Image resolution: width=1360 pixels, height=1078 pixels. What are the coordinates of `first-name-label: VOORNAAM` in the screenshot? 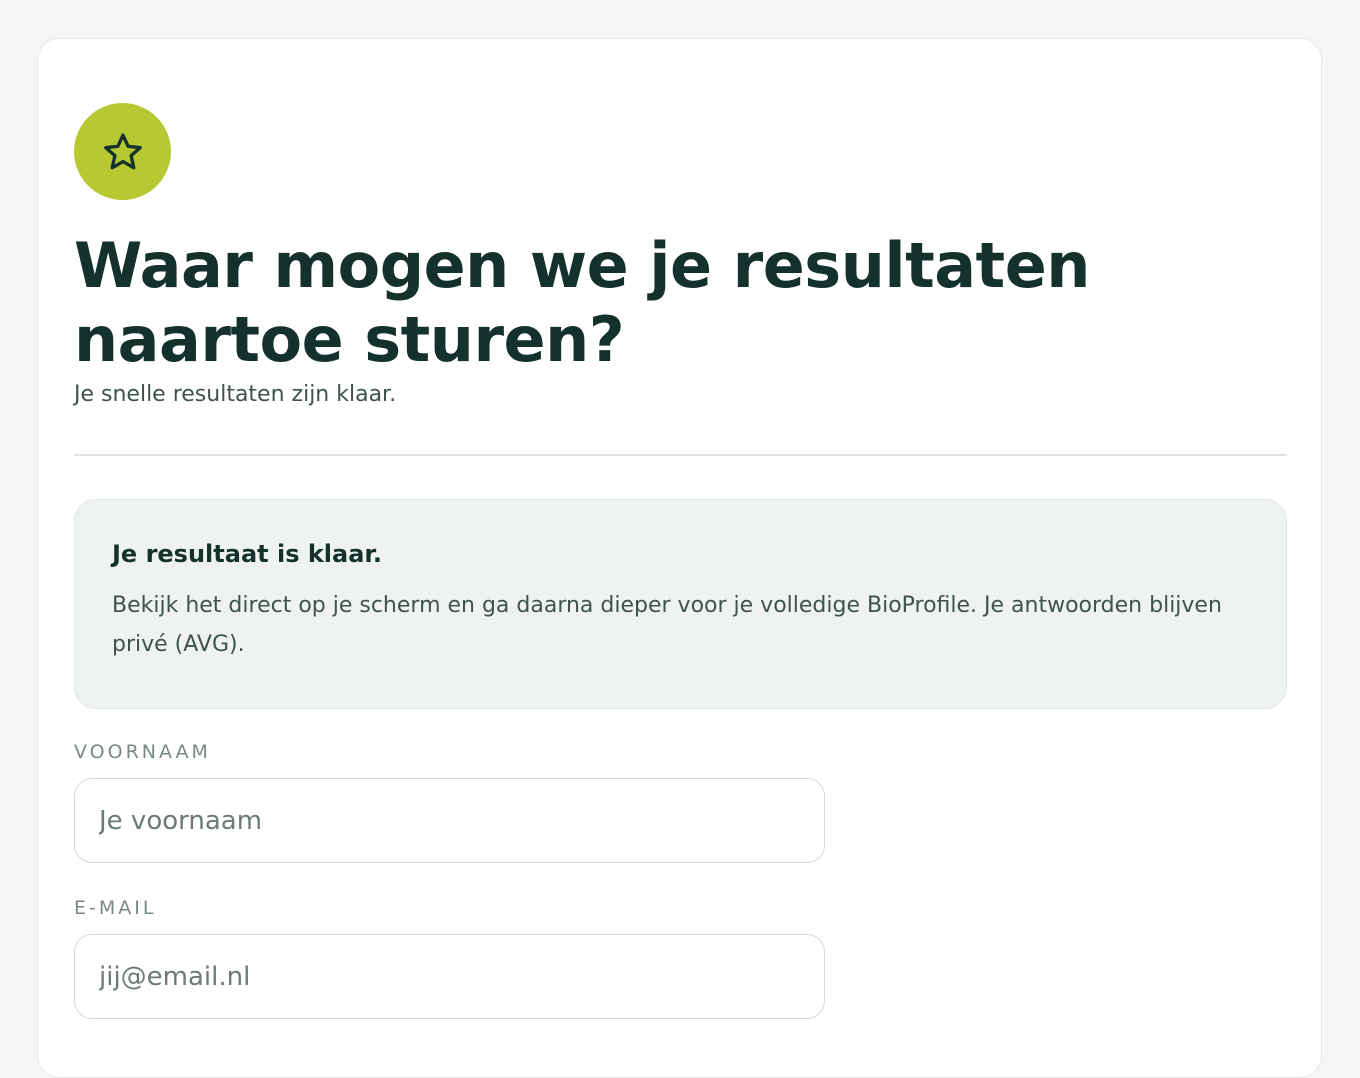 It's located at (142, 752).